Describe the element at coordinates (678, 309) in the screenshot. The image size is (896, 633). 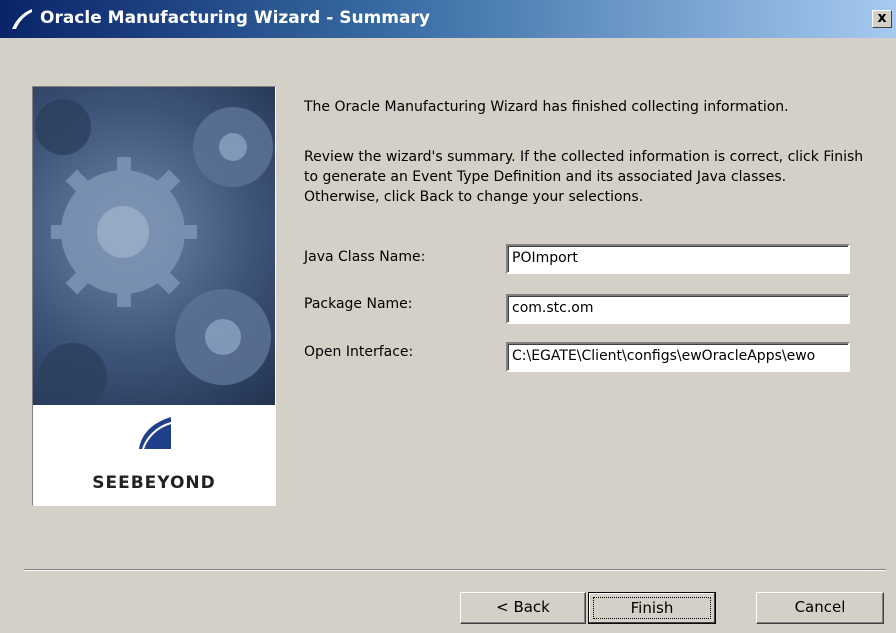
I see `package-name-field: com.stc.om` at that location.